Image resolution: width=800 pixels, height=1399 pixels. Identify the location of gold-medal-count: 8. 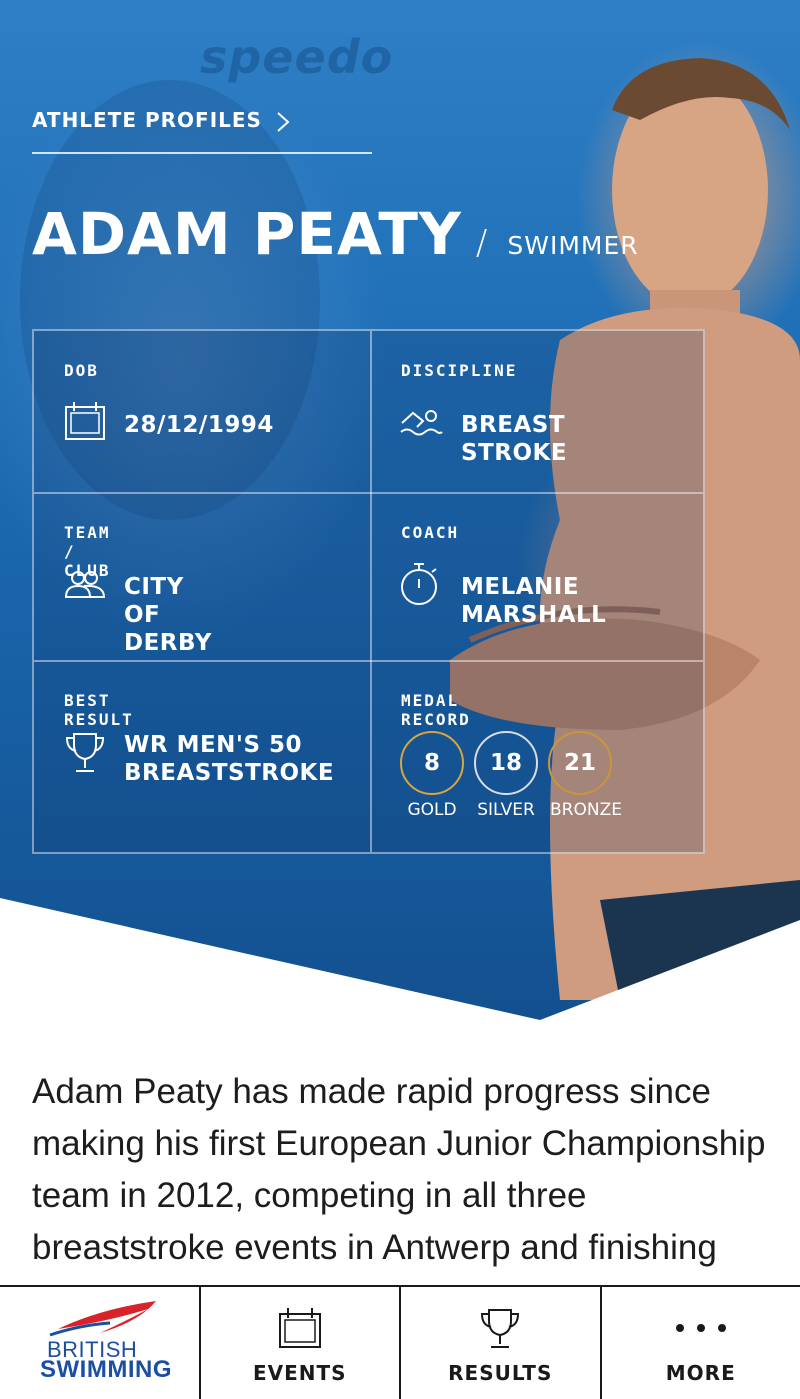
(432, 763).